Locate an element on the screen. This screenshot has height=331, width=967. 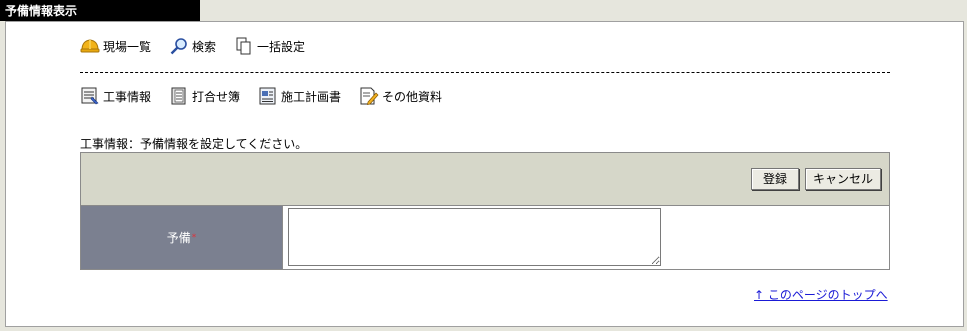
button-bar: 登録 キャンセル is located at coordinates (485, 179).